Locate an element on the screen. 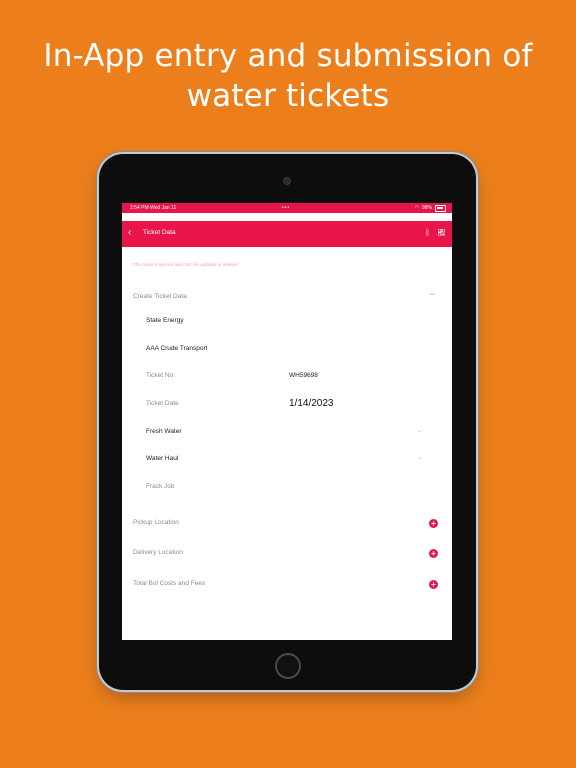  ticket-date-field: 1/14/2023 is located at coordinates (311, 403).